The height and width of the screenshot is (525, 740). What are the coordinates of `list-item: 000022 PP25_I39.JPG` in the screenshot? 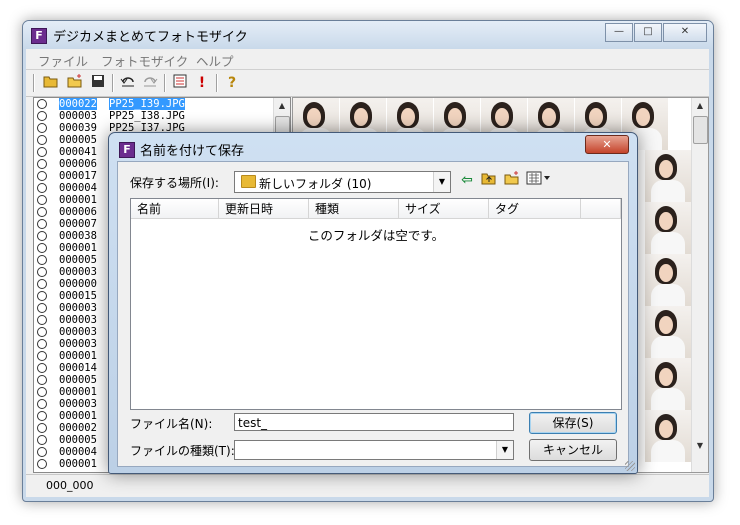 It's located at (162, 104).